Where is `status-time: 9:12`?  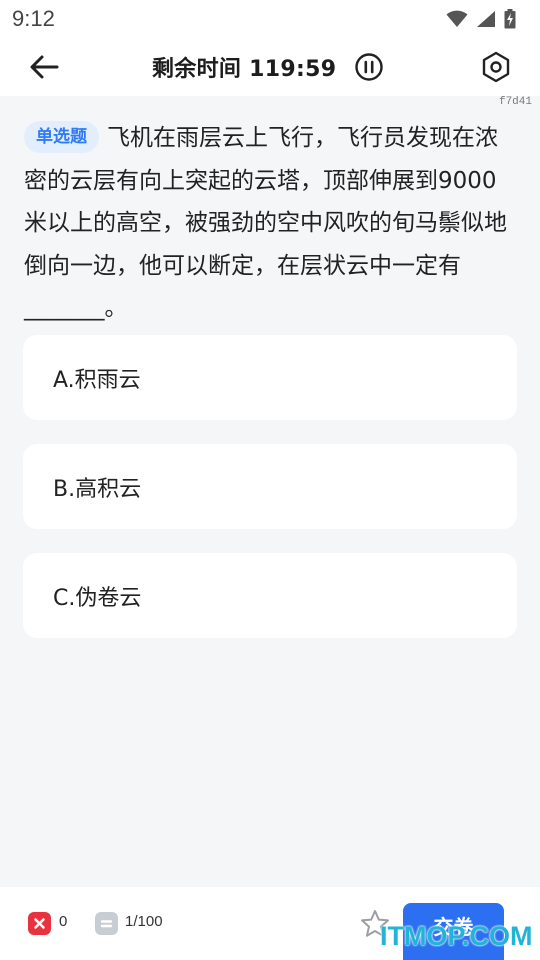
status-time: 9:12 is located at coordinates (33, 18).